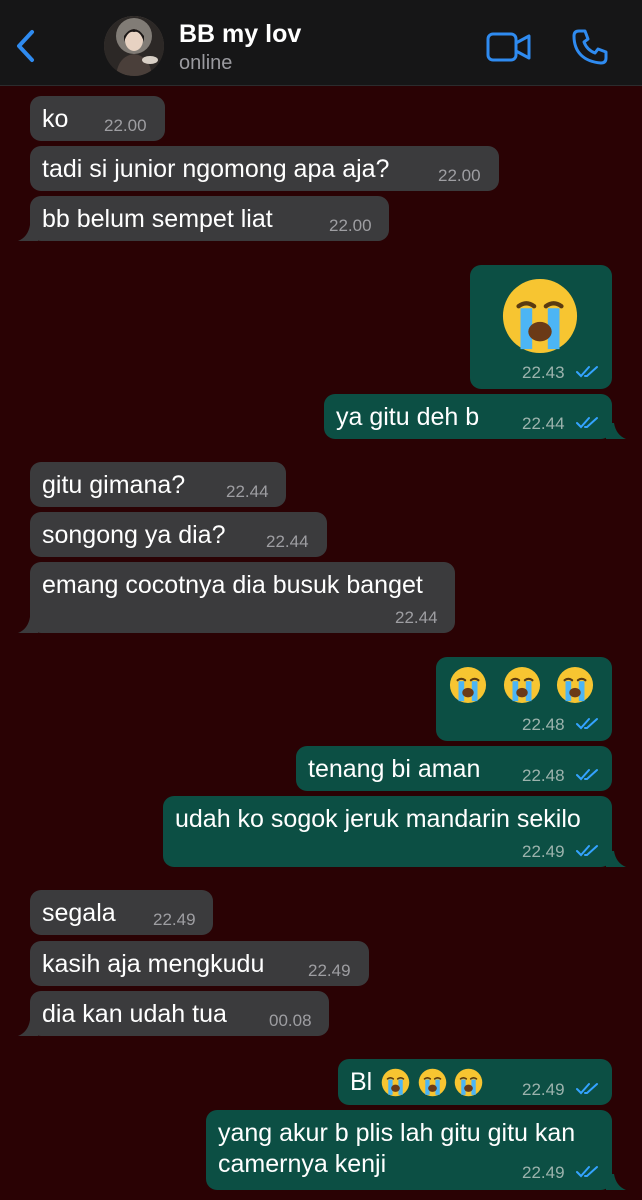  Describe the element at coordinates (114, 485) in the screenshot. I see `message-text: gitu gimana?` at that location.